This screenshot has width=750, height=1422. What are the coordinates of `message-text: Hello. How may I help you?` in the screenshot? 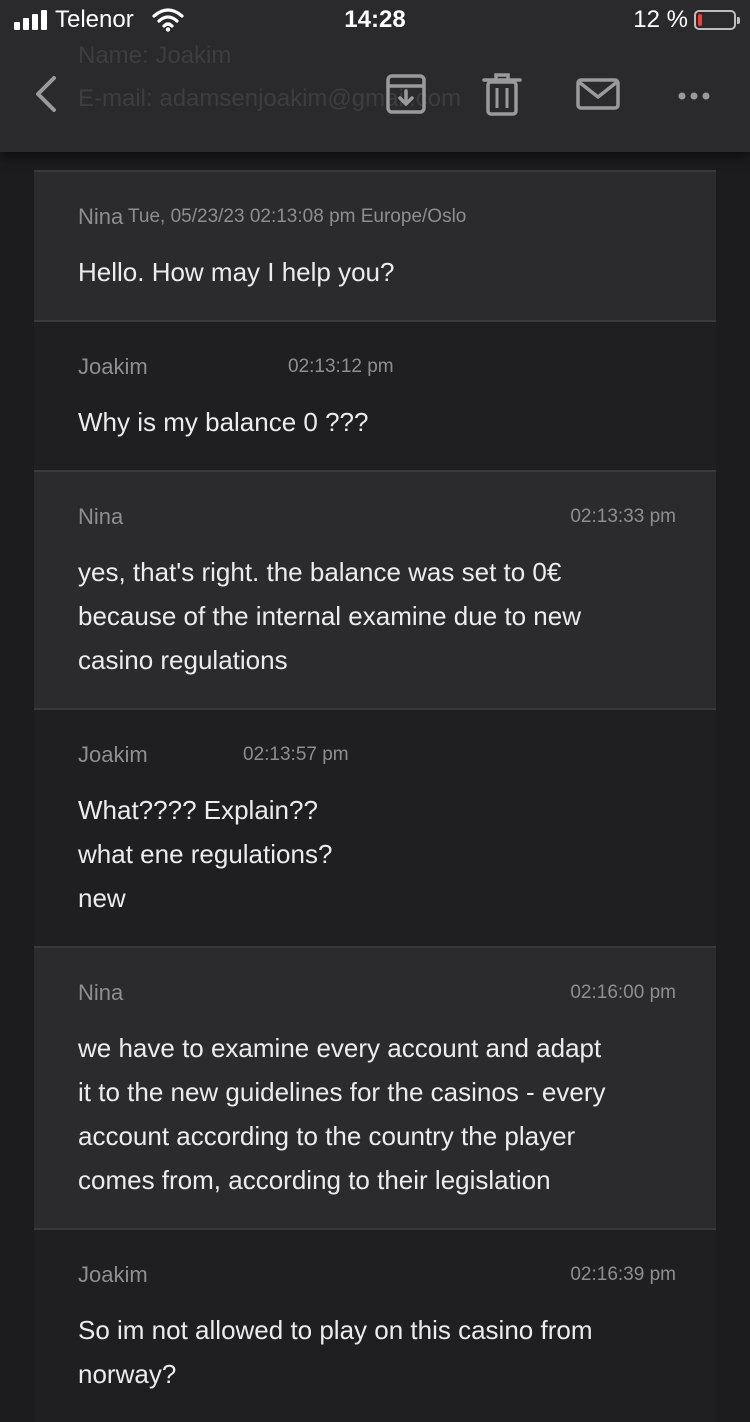 It's located at (236, 272).